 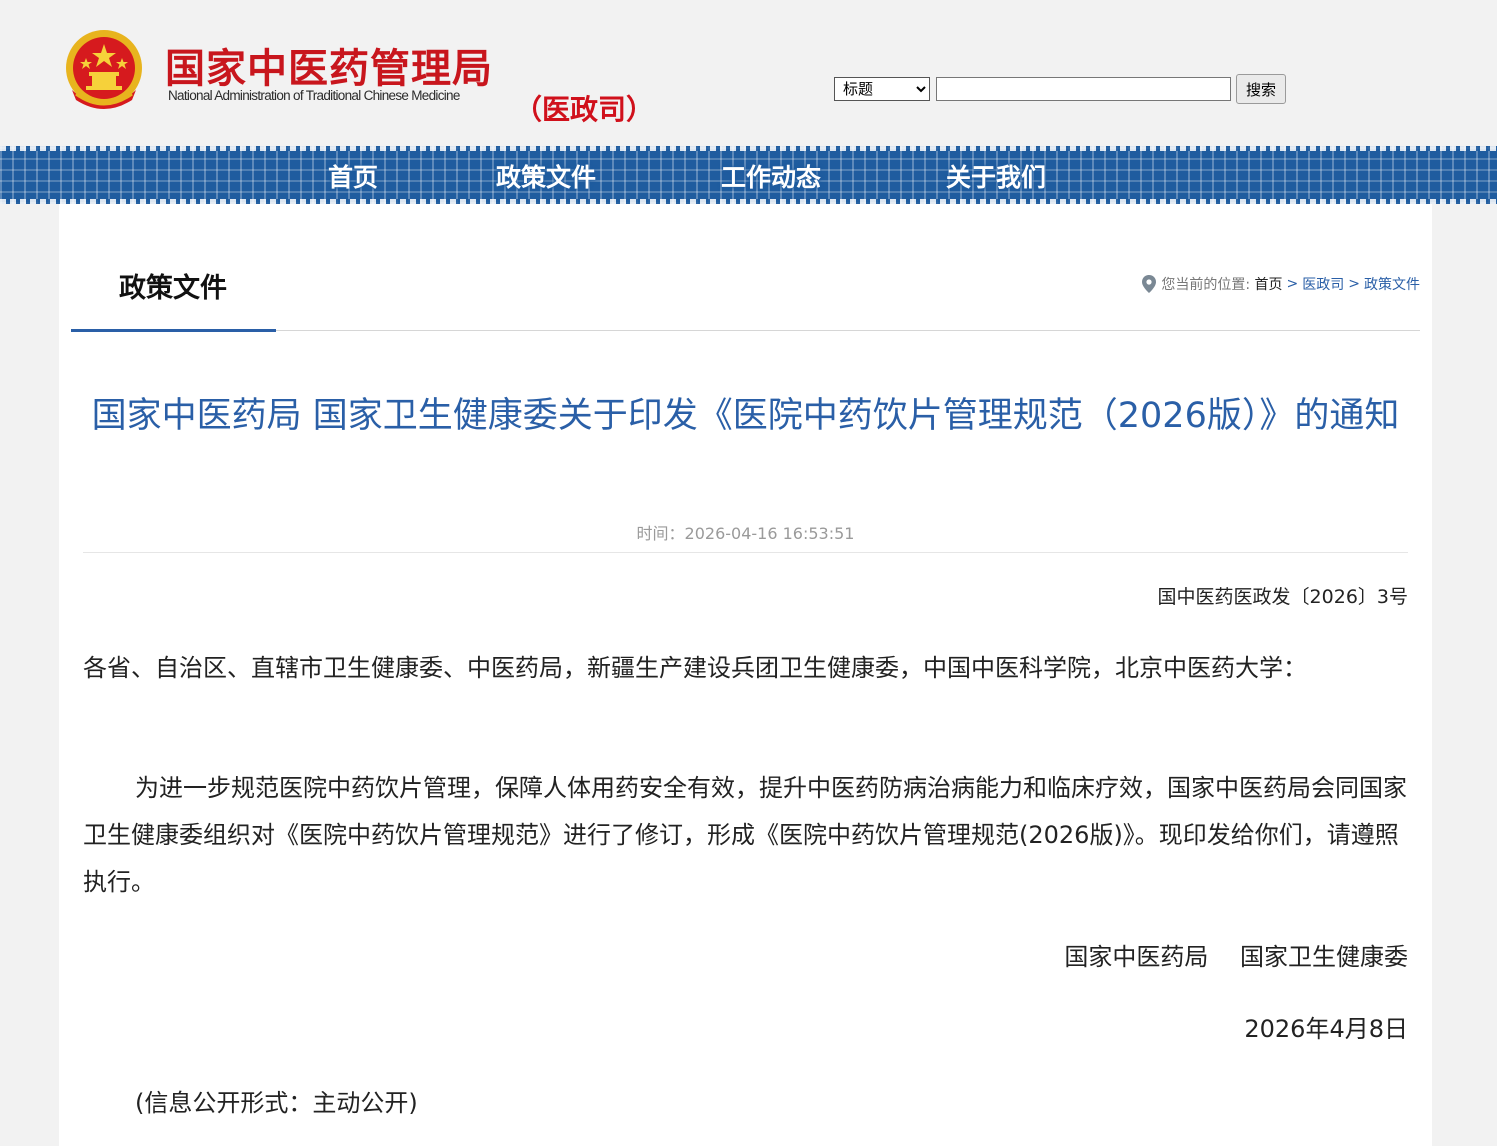 What do you see at coordinates (745, 533) in the screenshot?
I see `article-time: 时间：2026-04-16 16:53:51` at bounding box center [745, 533].